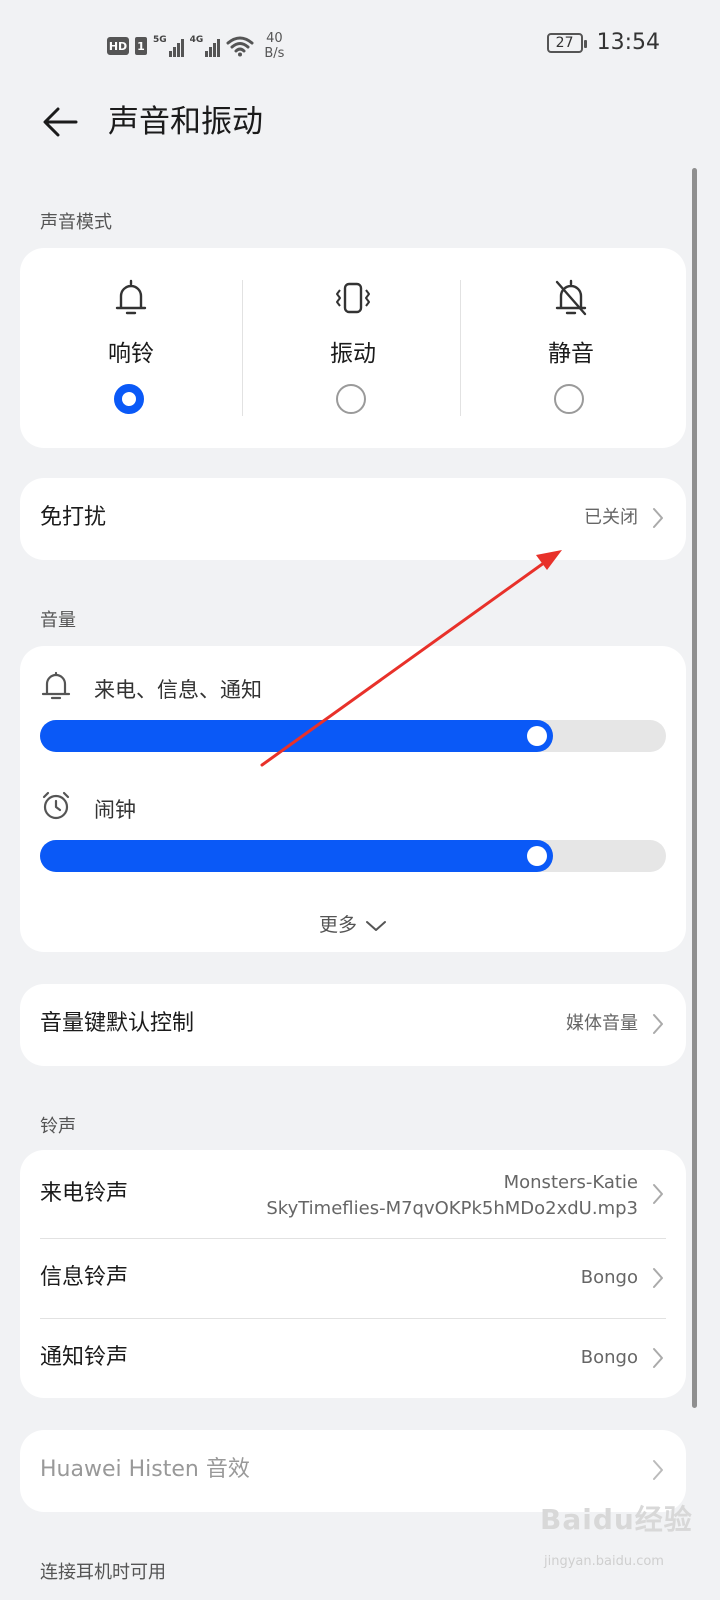 This screenshot has width=720, height=1600. I want to click on mode-ring: 响铃, so click(131, 348).